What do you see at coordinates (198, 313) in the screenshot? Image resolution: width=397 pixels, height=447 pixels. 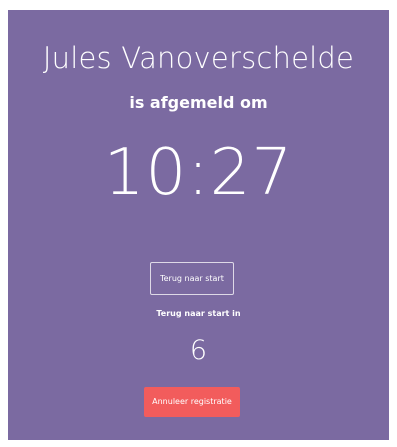 I see `countdown-label: Terug naar start in` at bounding box center [198, 313].